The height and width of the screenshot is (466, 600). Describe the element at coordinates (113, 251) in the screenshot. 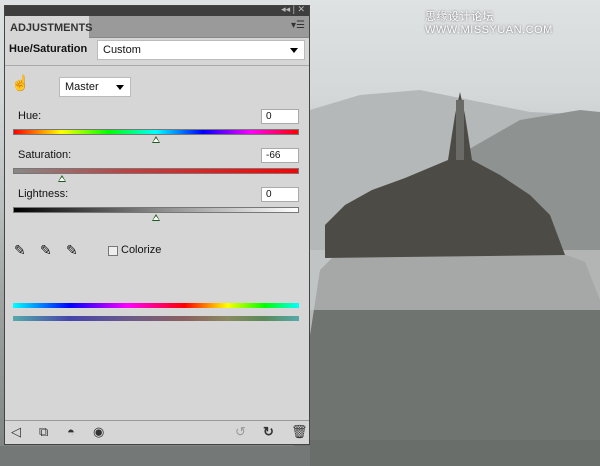

I see `colorize-checkbox` at that location.